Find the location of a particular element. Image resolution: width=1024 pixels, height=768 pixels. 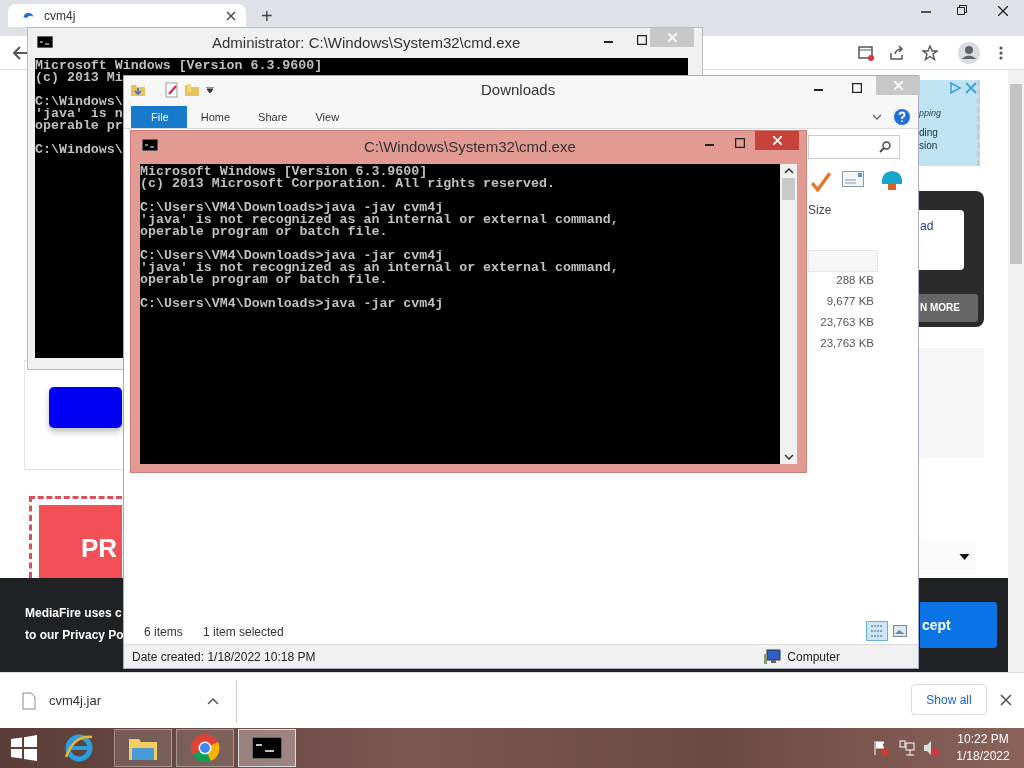

item-count: 6 items is located at coordinates (163, 632).